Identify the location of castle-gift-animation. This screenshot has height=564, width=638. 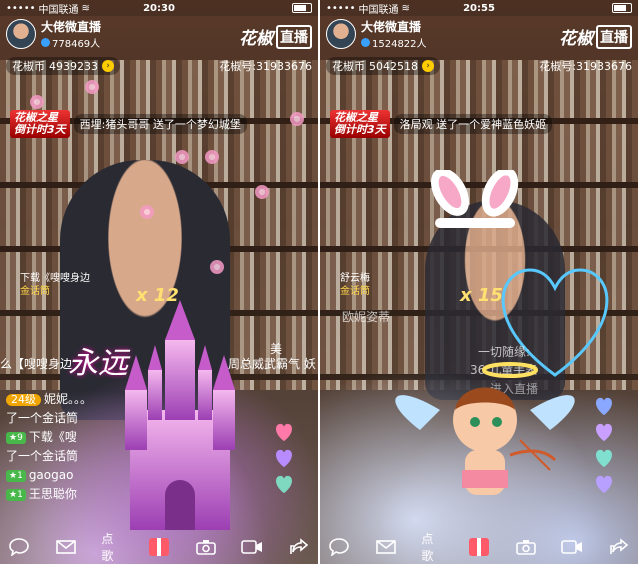
(180, 415).